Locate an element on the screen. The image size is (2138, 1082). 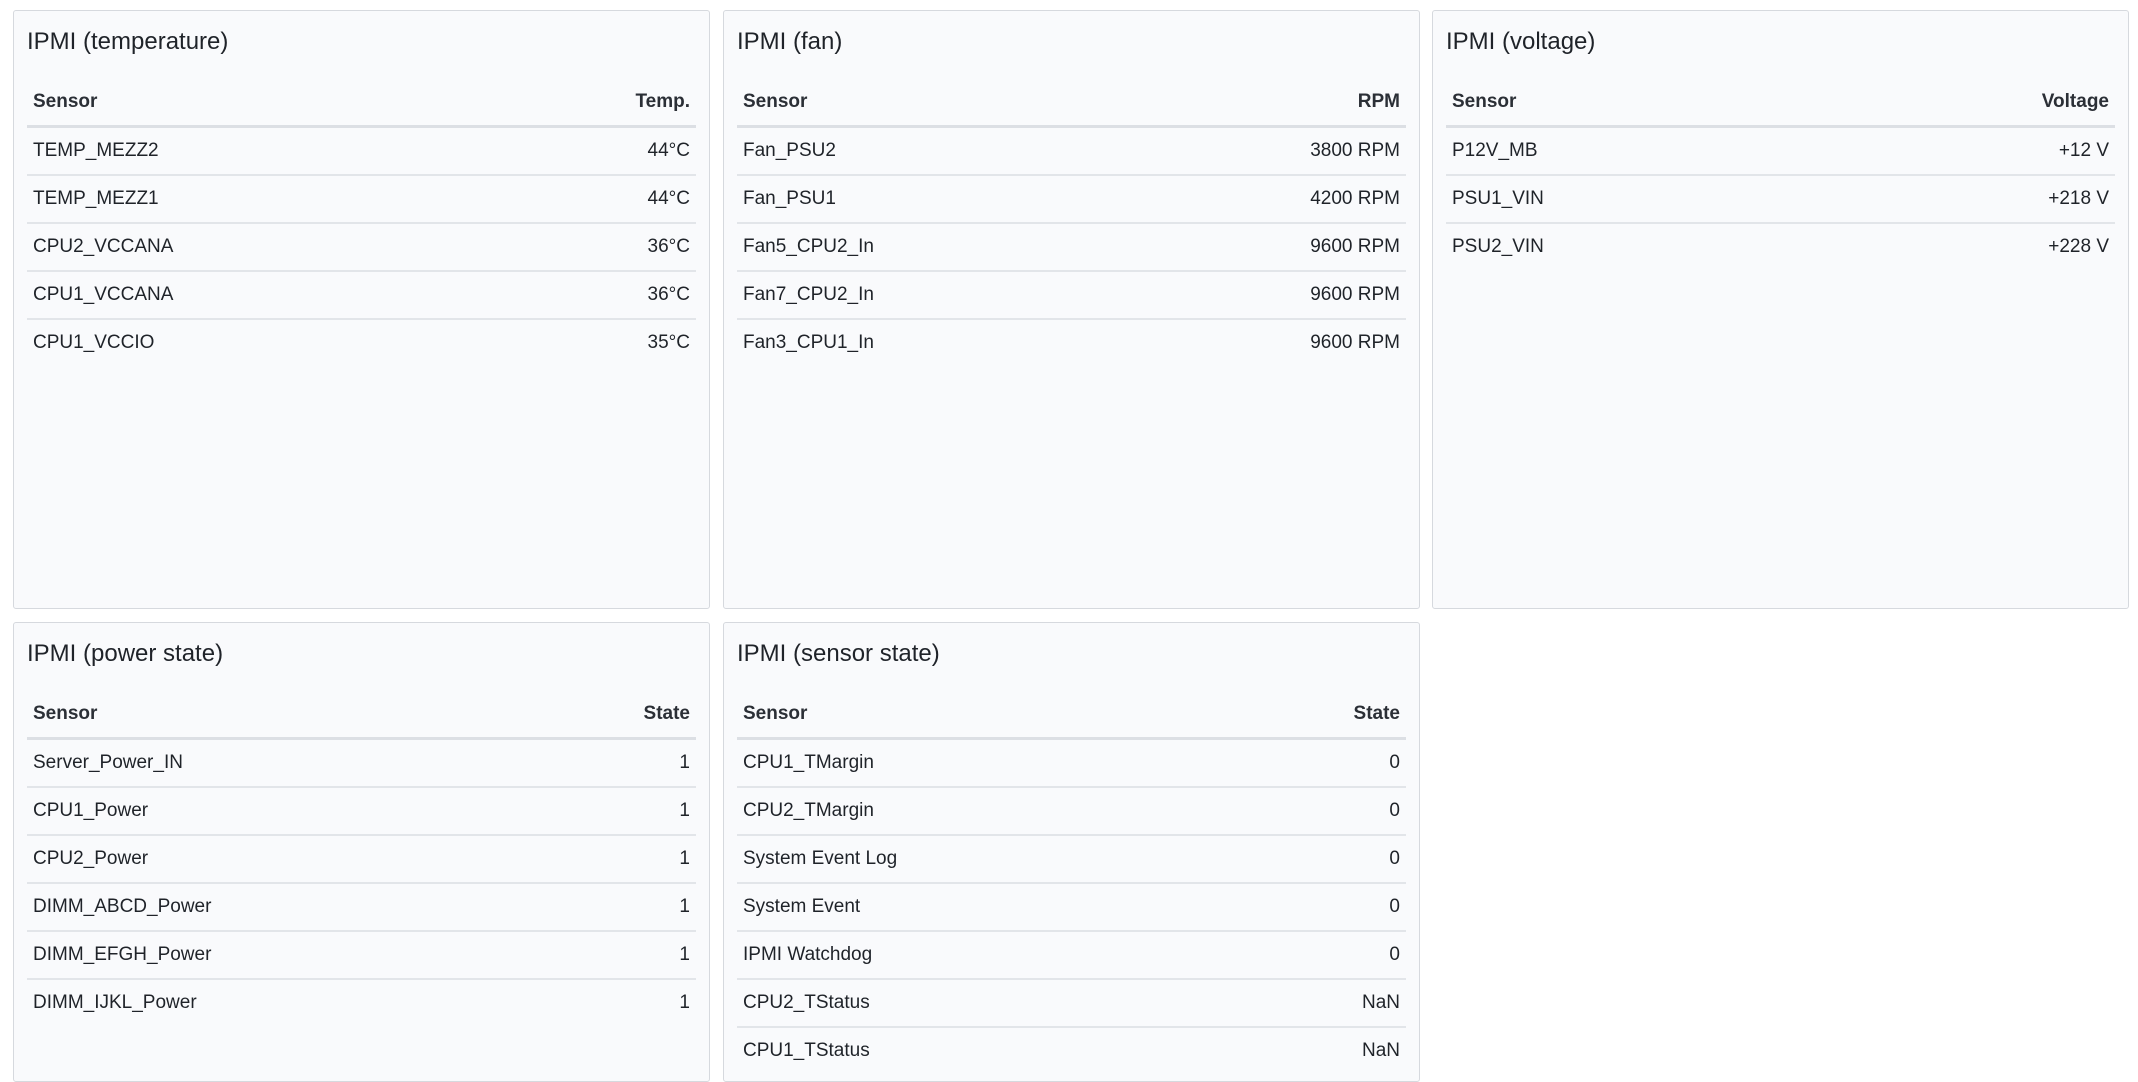
sensor-name-cell: Fan_PSU2 is located at coordinates (932, 151).